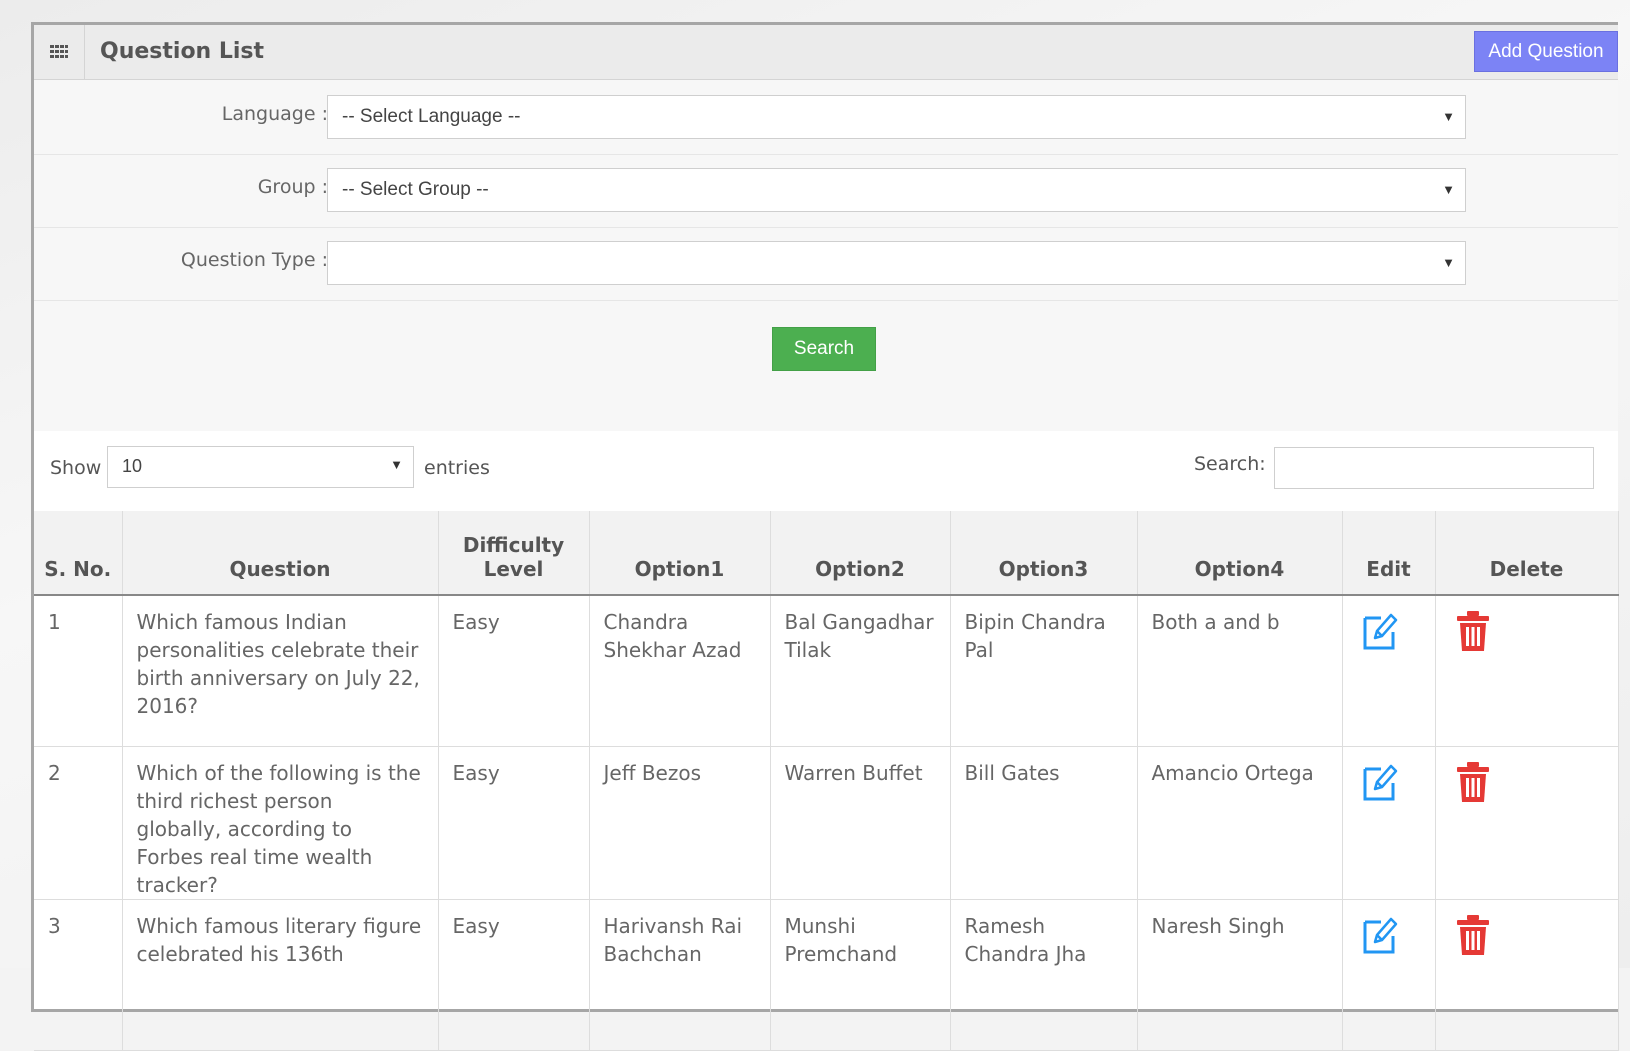 This screenshot has height=1051, width=1630. Describe the element at coordinates (1240, 553) in the screenshot. I see `header-option4: Option4` at that location.